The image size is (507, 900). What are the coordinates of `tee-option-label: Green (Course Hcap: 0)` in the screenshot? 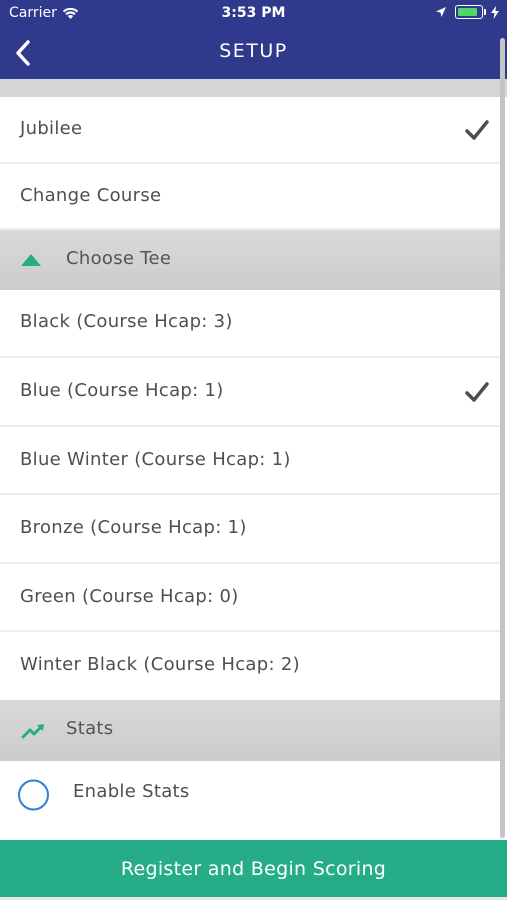 It's located at (129, 596).